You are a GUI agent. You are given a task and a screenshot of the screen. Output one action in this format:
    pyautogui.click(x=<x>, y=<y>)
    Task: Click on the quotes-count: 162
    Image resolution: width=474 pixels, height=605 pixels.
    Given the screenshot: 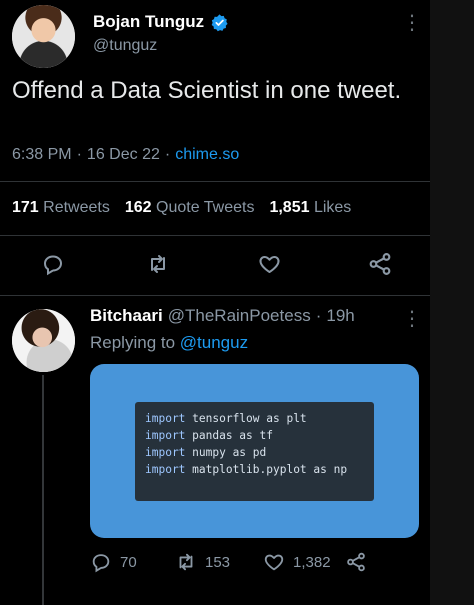 What is the action you would take?
    pyautogui.click(x=138, y=207)
    